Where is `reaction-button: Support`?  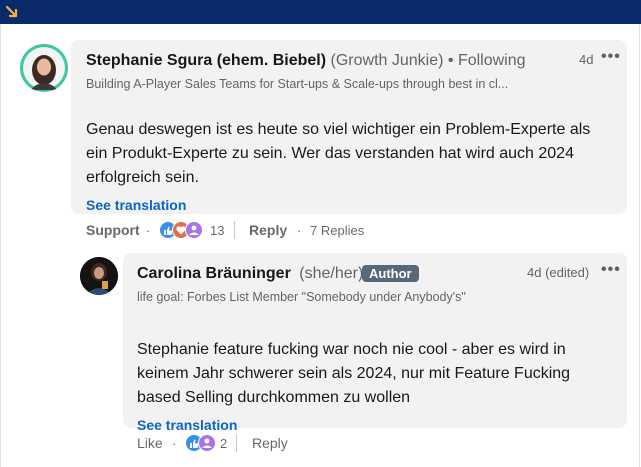
reaction-button: Support is located at coordinates (113, 230).